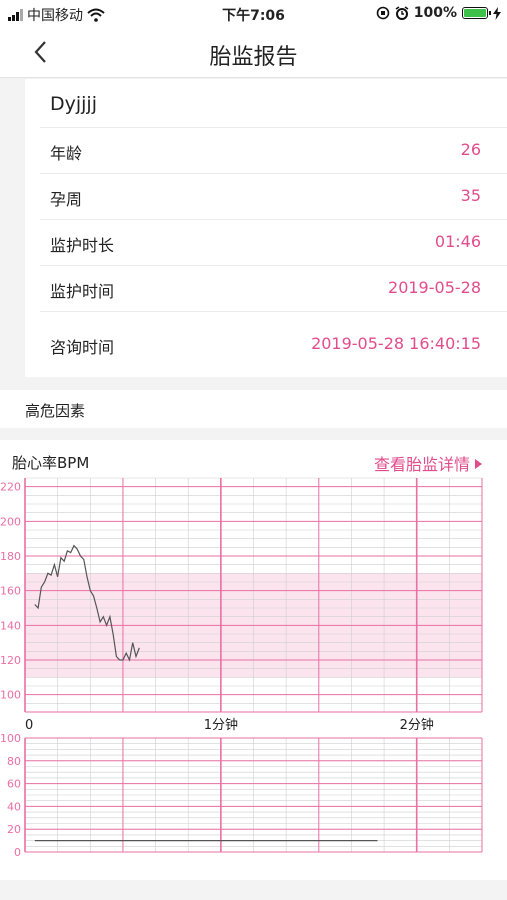  Describe the element at coordinates (82, 291) in the screenshot. I see `info-label: 监护时间` at that location.